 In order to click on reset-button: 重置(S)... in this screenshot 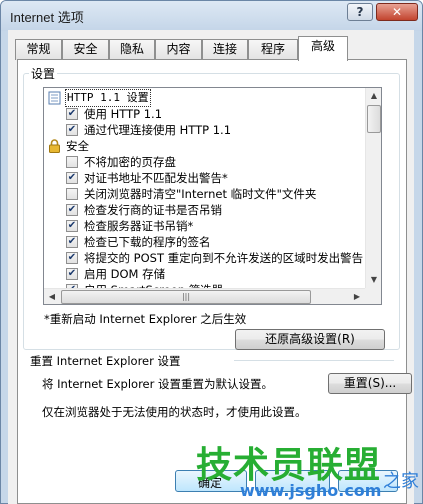, I will do `click(370, 383)`.